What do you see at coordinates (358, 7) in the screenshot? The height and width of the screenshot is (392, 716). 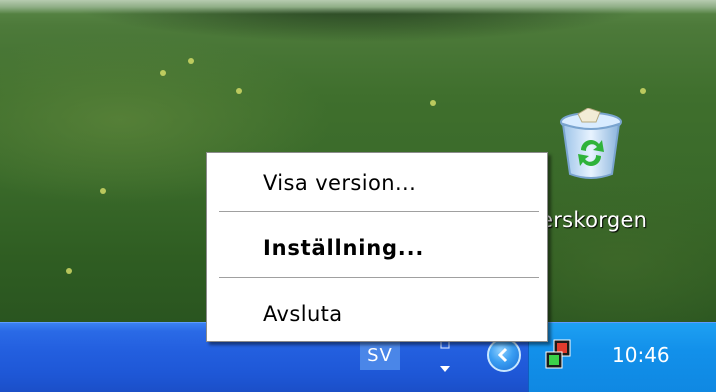 I see `wallpaper-sky-strip` at bounding box center [358, 7].